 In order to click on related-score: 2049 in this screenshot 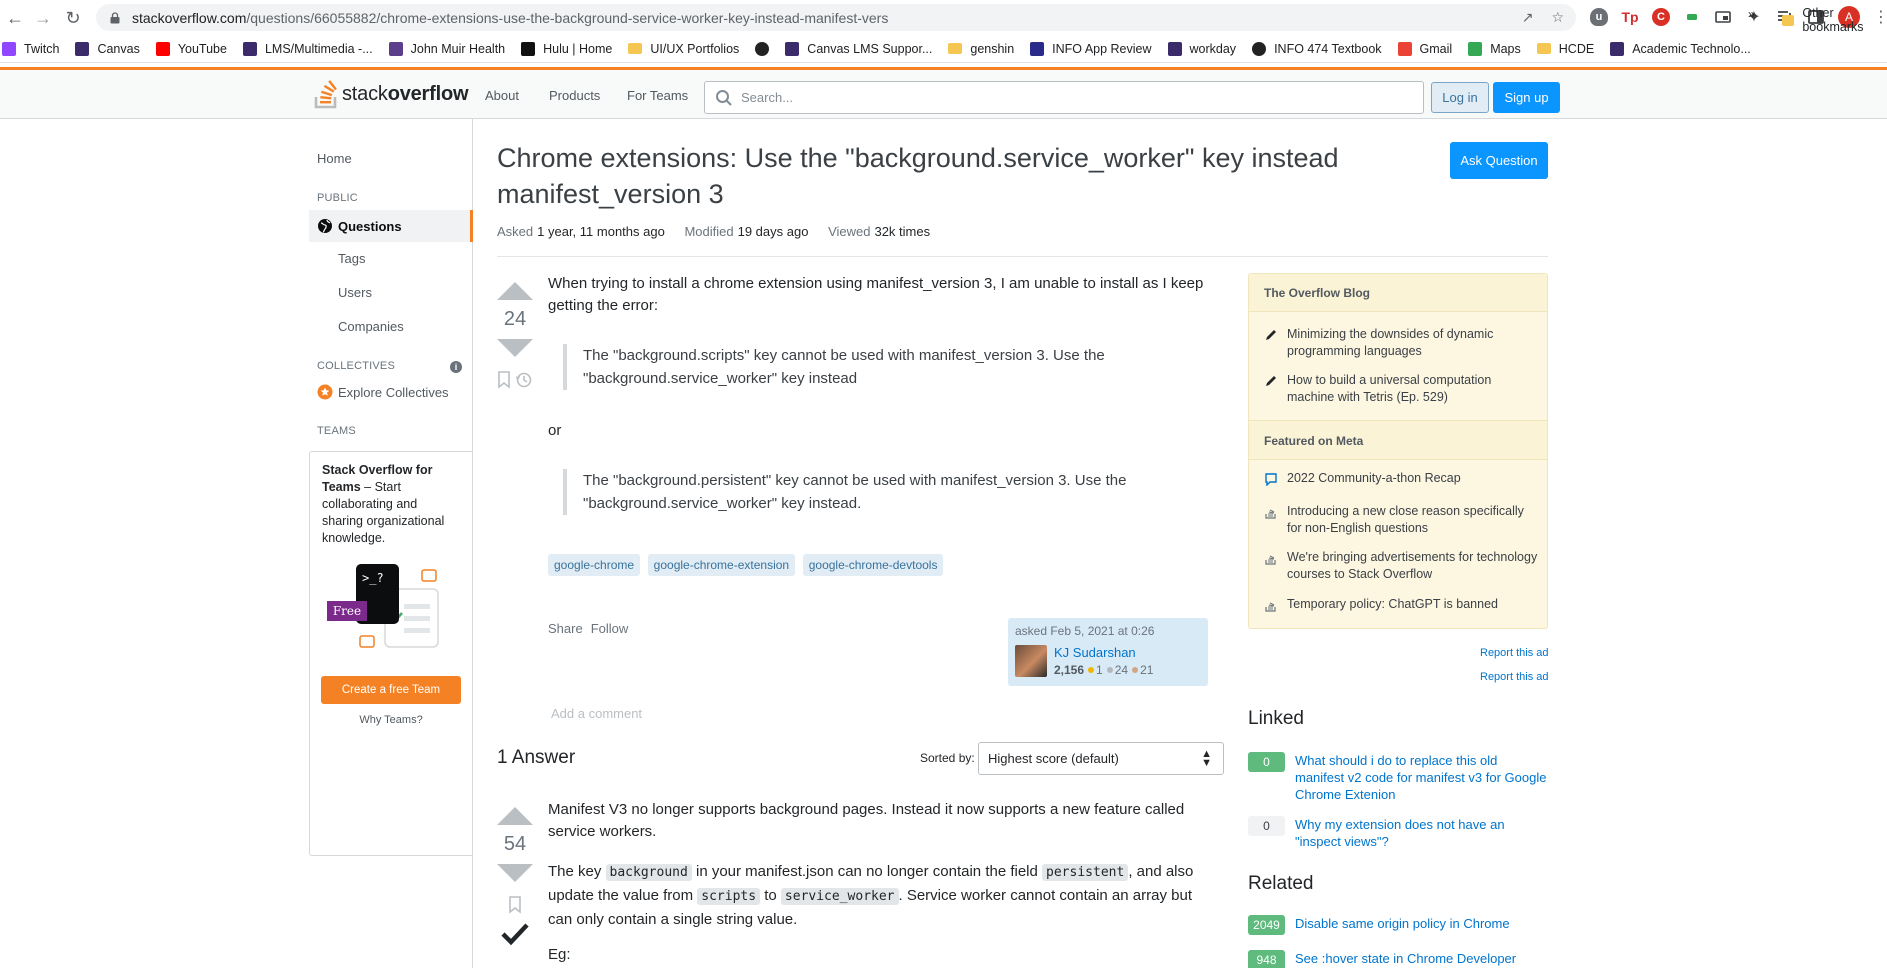, I will do `click(1266, 925)`.